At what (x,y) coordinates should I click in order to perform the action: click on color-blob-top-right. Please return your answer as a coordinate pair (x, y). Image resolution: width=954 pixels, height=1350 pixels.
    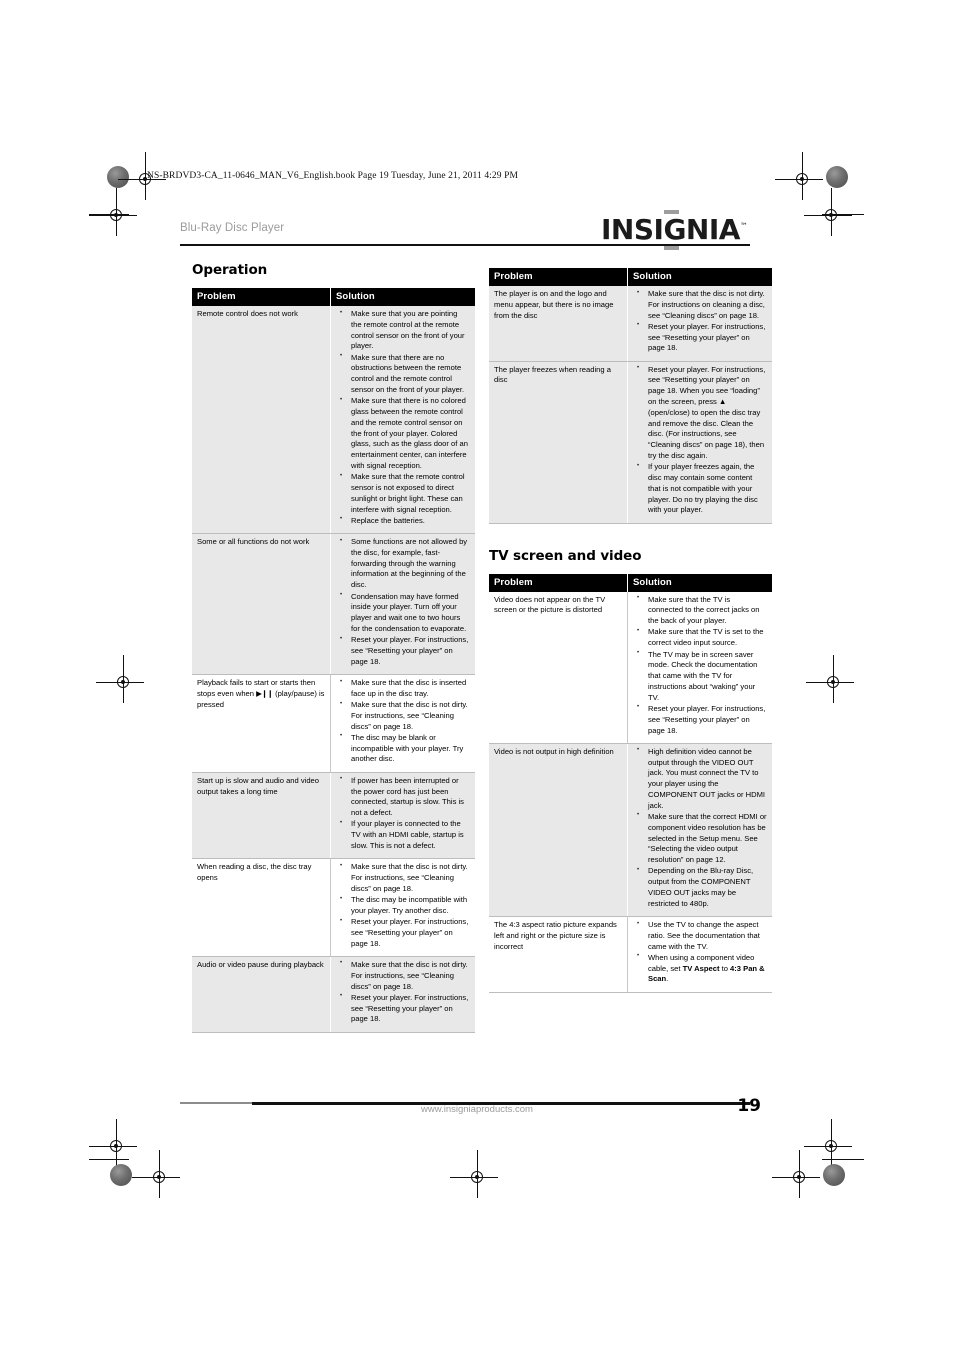
    Looking at the image, I should click on (837, 177).